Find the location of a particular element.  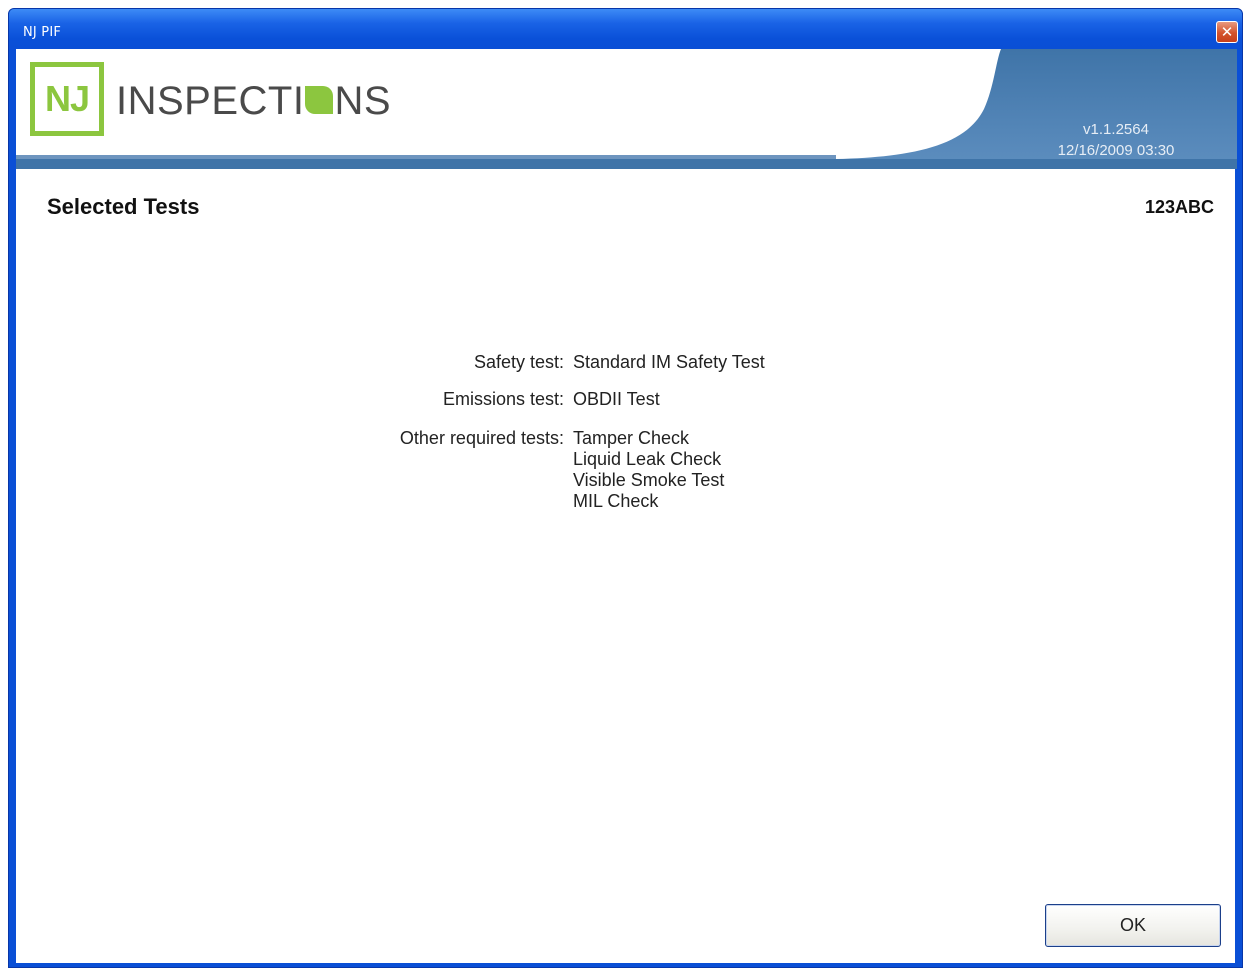

logo-word-part2: NS is located at coordinates (363, 101).